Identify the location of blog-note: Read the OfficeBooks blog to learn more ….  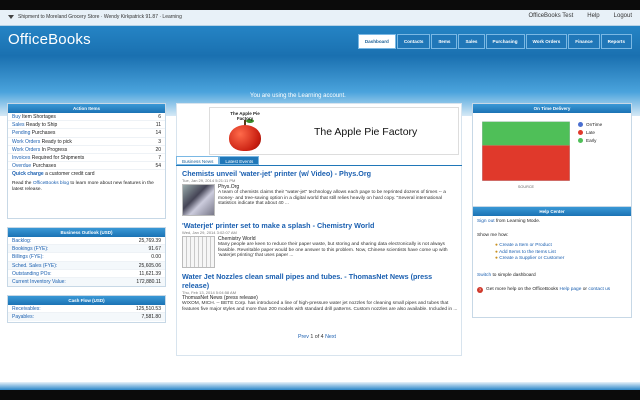
(83, 186).